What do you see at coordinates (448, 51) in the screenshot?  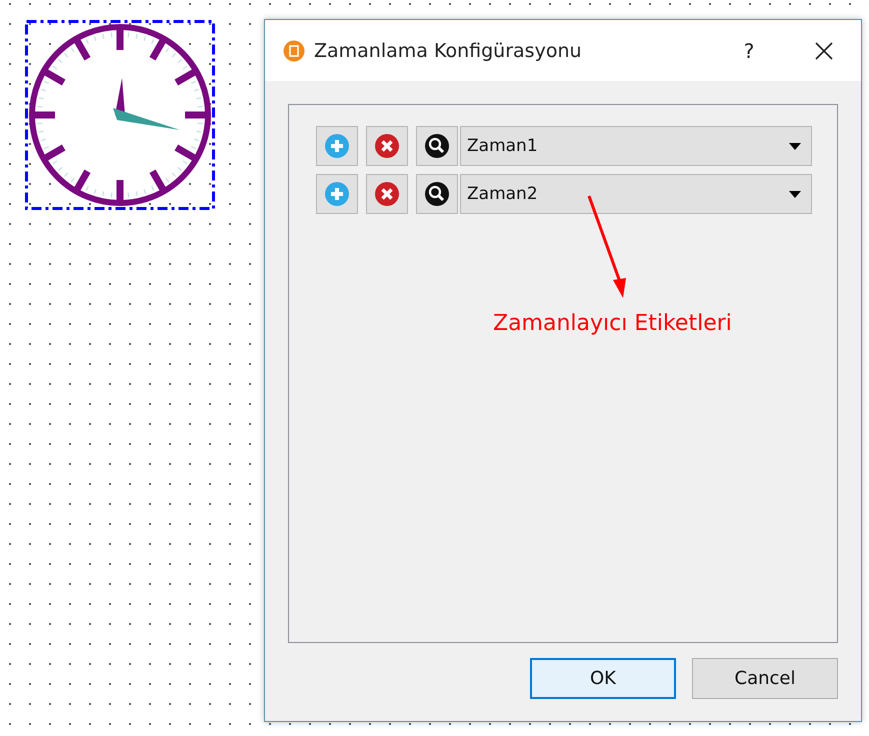 I see `window-title: Zamanlama Konfigürasyonu` at bounding box center [448, 51].